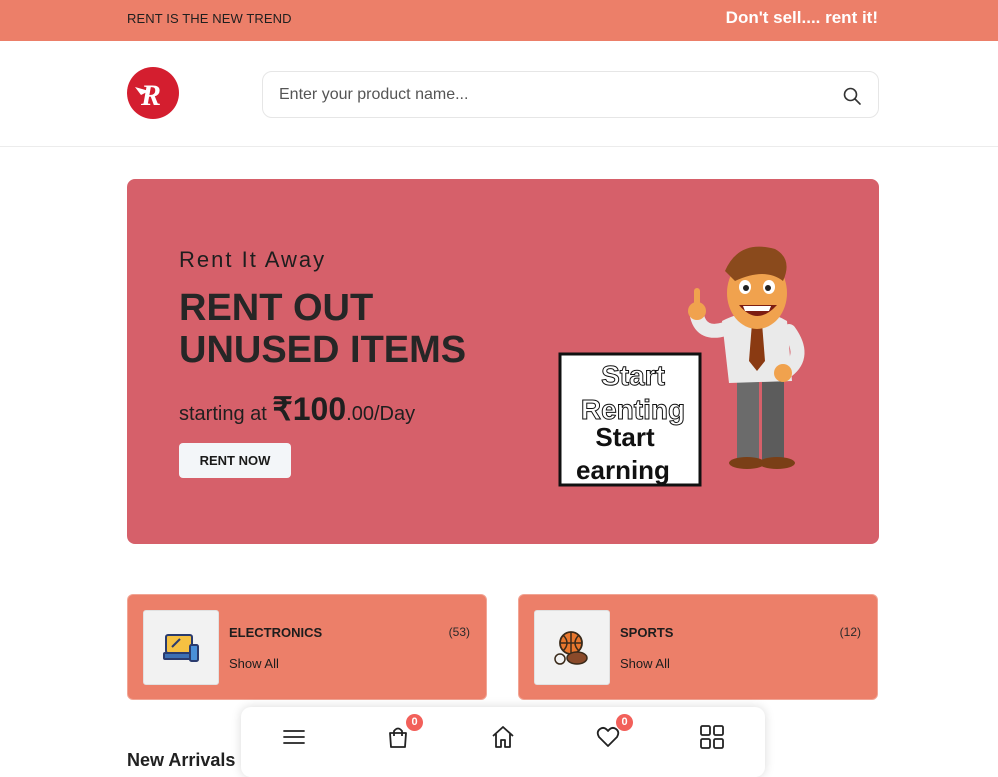 The width and height of the screenshot is (998, 777). I want to click on sign-line-4: earning, so click(623, 470).